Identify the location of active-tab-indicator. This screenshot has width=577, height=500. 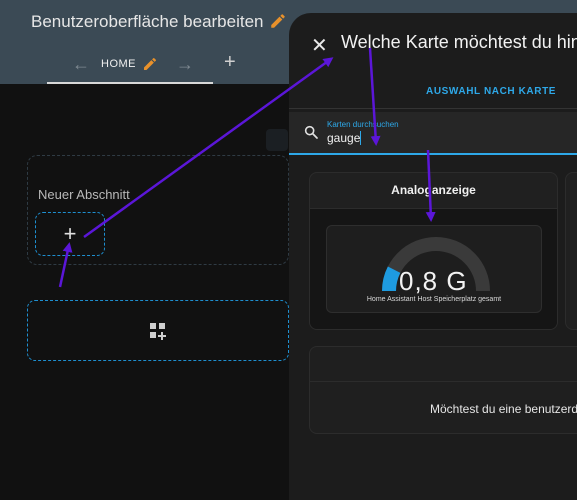
(130, 83).